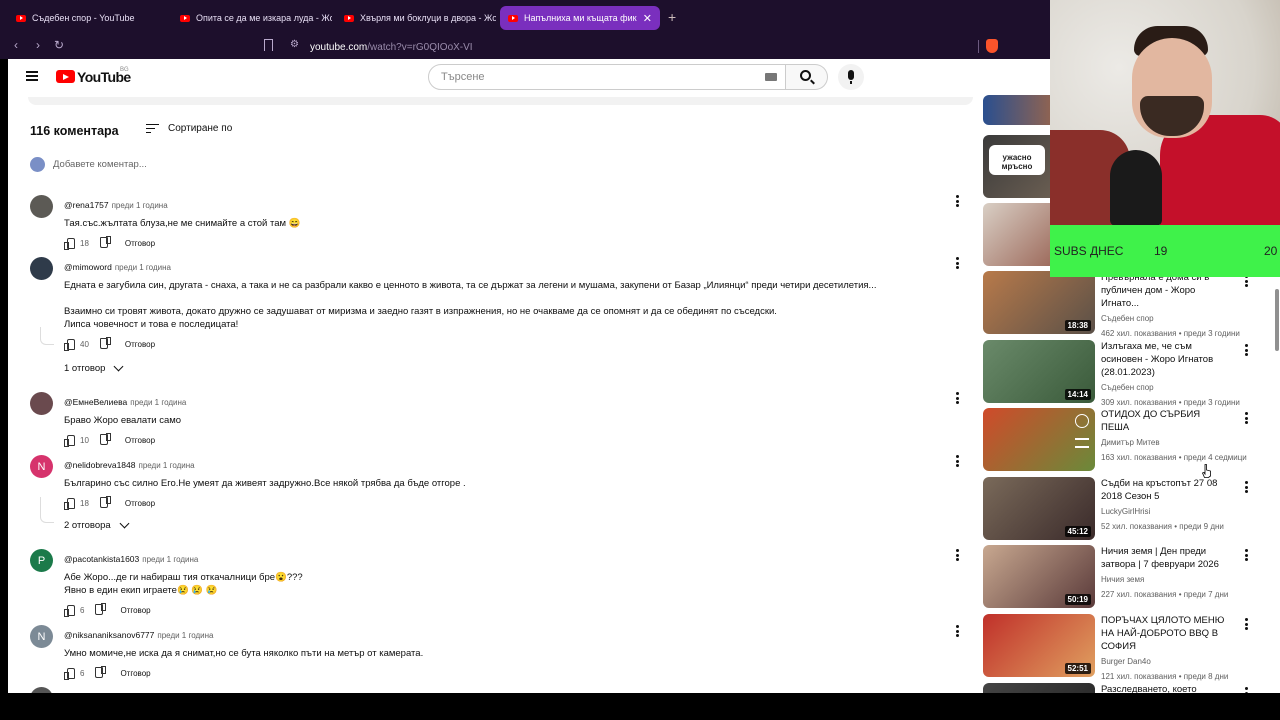 This screenshot has height=720, width=1280. Describe the element at coordinates (65, 76) in the screenshot. I see `youtube-logo-icon` at that location.